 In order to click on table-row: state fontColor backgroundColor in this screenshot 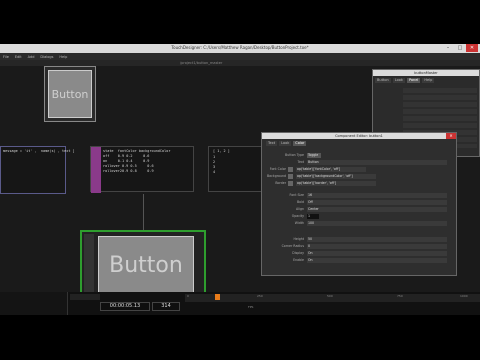, I will do `click(137, 151)`.